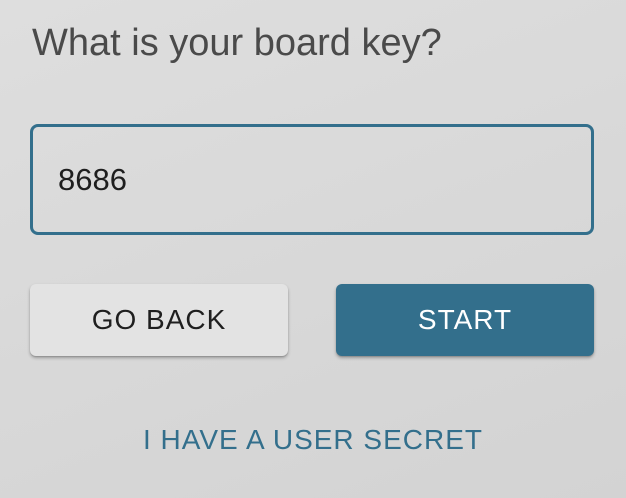 The width and height of the screenshot is (626, 498). Describe the element at coordinates (465, 320) in the screenshot. I see `start-button: START` at that location.